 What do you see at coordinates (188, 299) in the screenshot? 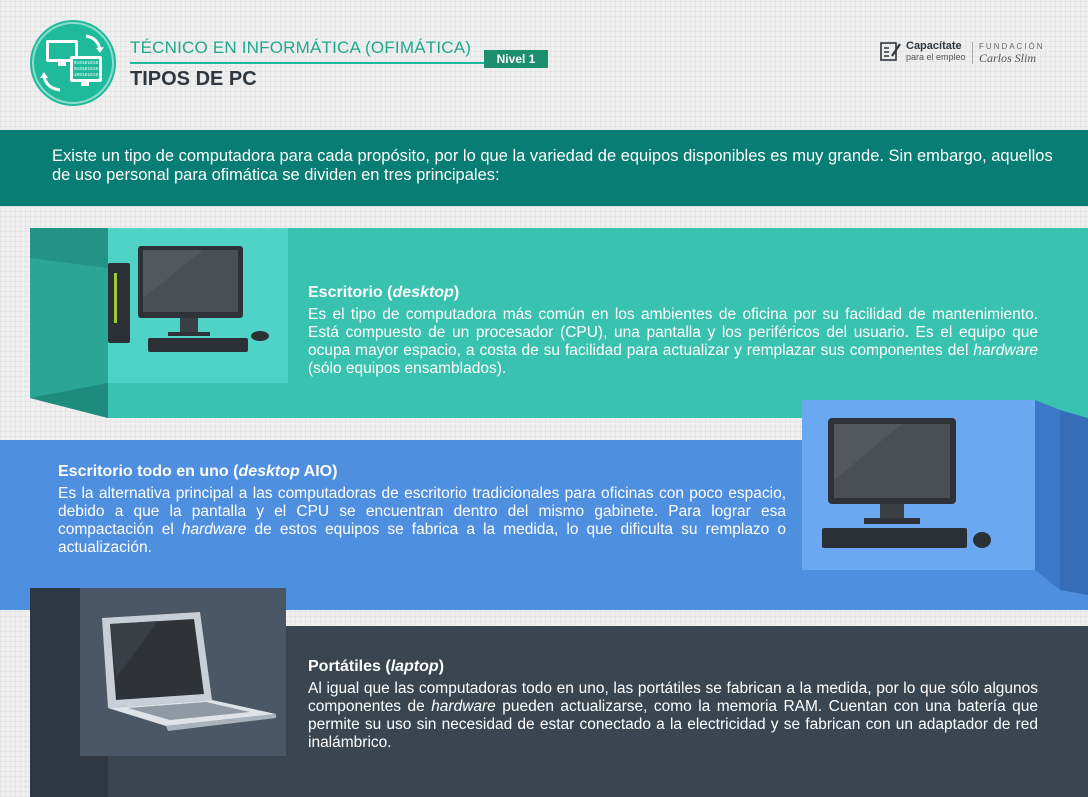
I see `desktop-pc-icon` at bounding box center [188, 299].